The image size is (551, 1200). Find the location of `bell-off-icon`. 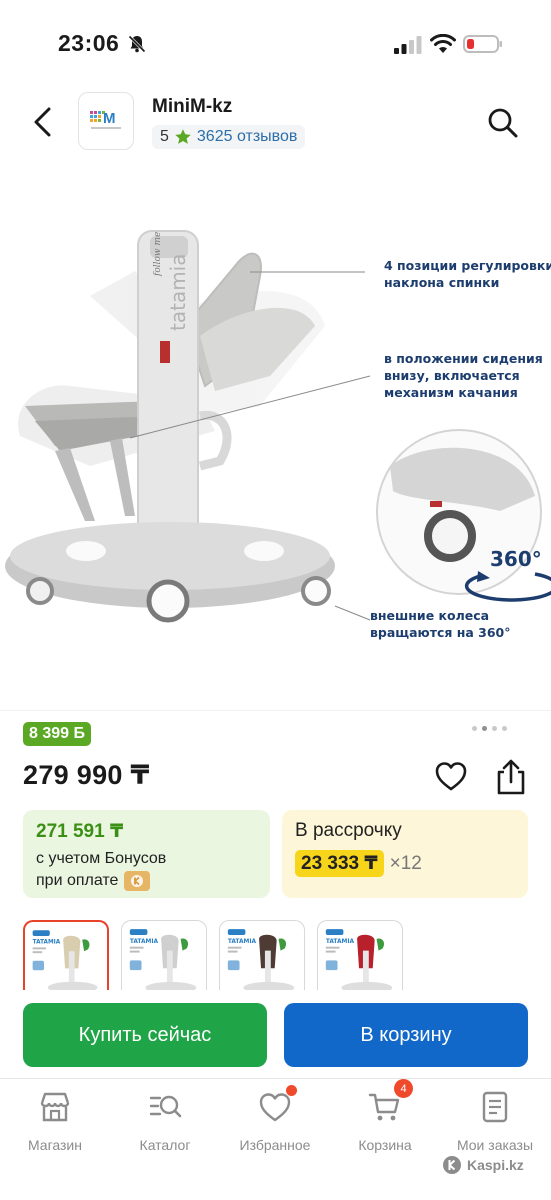

bell-off-icon is located at coordinates (137, 44).